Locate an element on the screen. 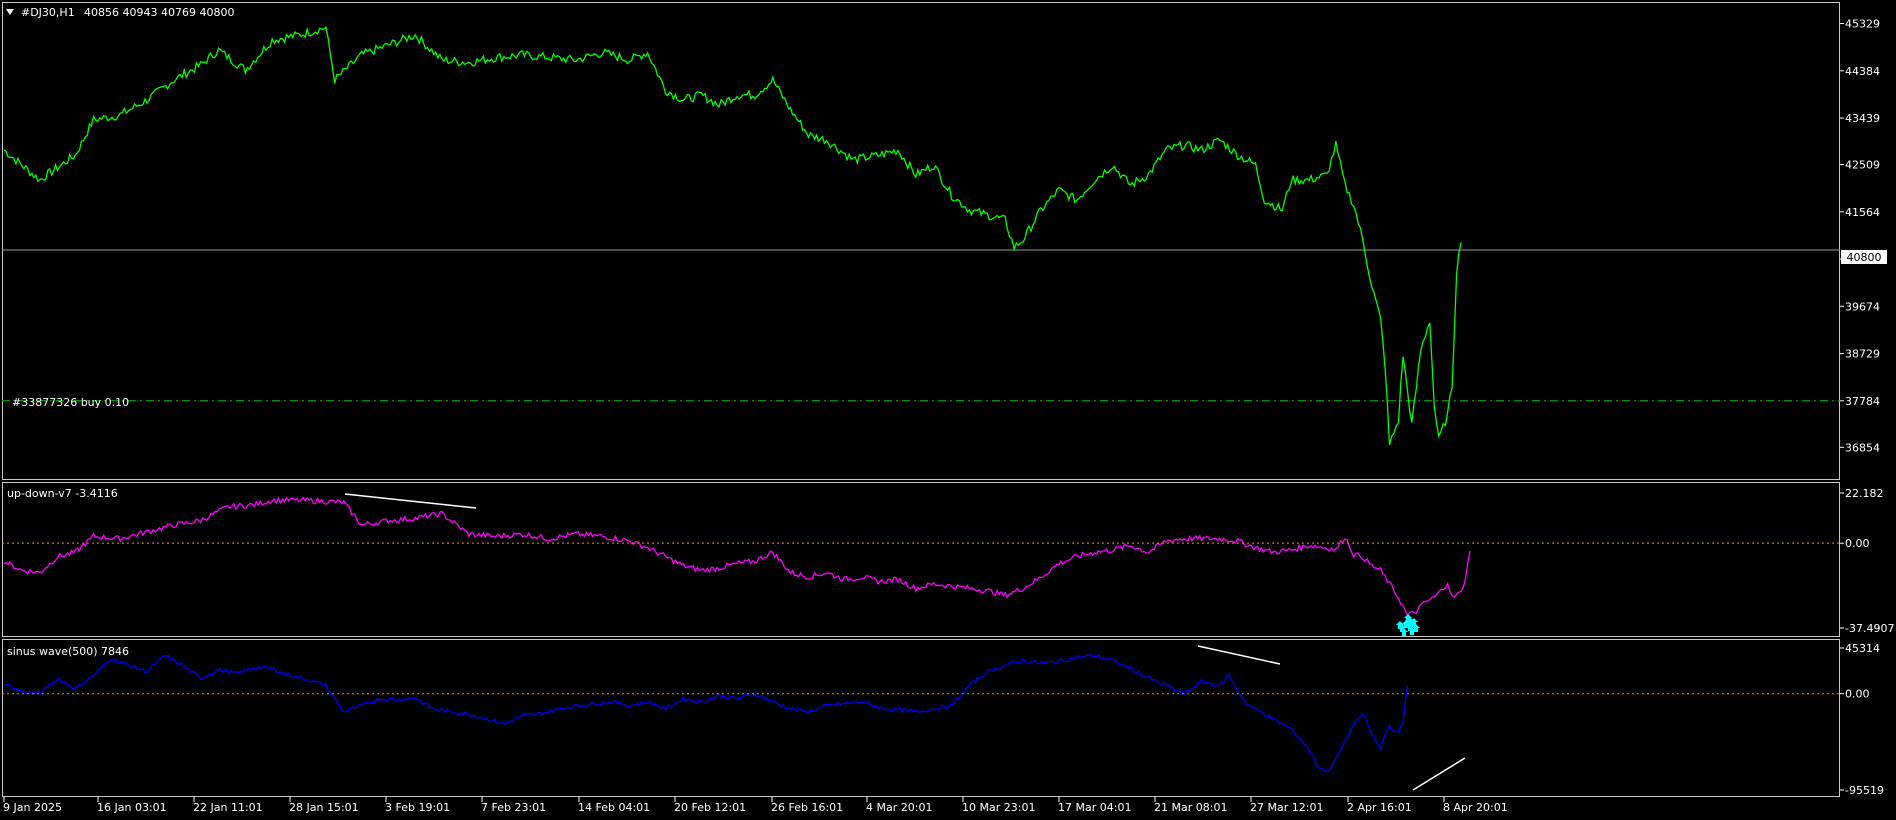  ohlc-label: 40856 40943 40769 40800 is located at coordinates (159, 12).